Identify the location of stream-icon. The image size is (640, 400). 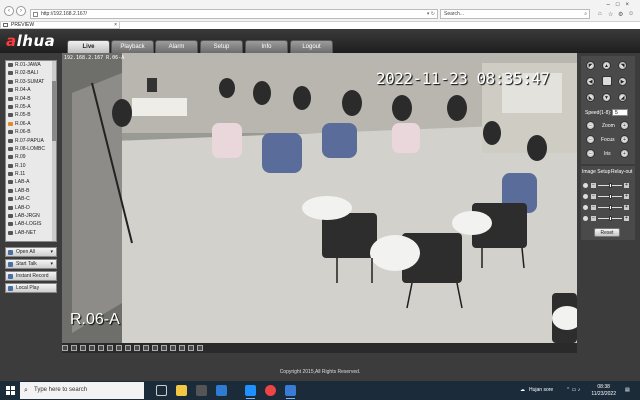
(146, 348).